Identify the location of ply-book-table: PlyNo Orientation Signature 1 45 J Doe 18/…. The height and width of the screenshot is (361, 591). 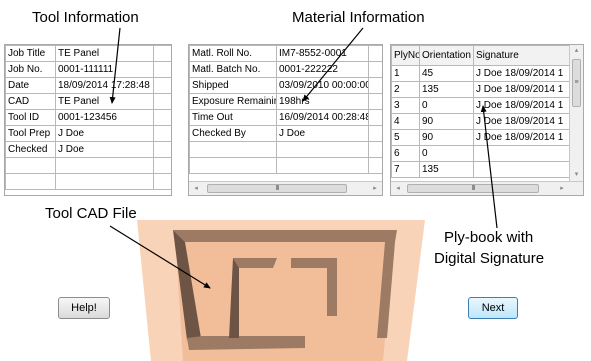
(481, 111).